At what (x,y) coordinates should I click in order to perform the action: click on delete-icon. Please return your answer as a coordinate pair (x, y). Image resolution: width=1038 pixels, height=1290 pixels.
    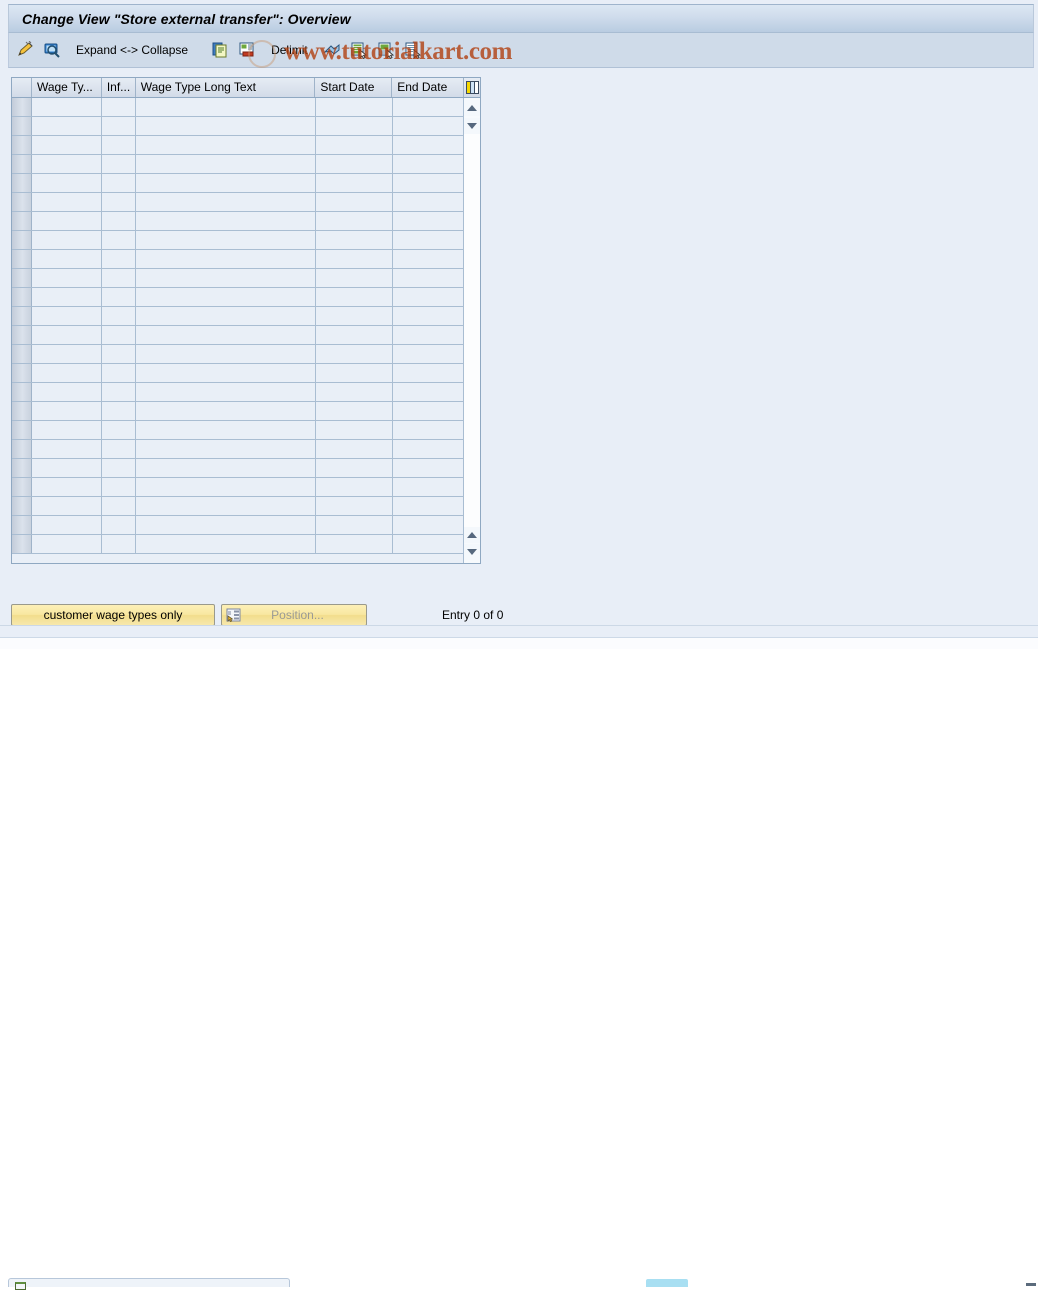
    Looking at the image, I should click on (247, 50).